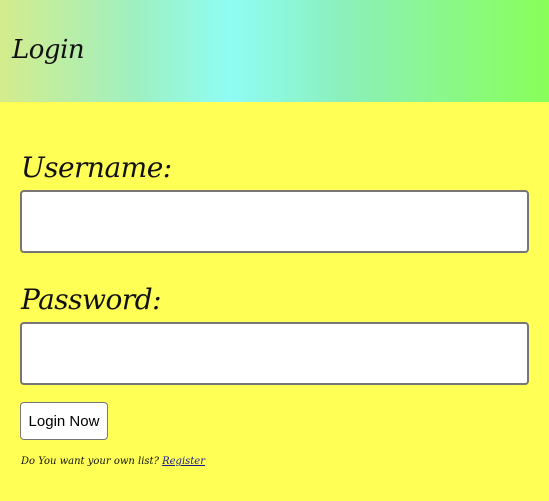 The image size is (549, 501). I want to click on register-prompt: Do You want your own list? Register, so click(113, 462).